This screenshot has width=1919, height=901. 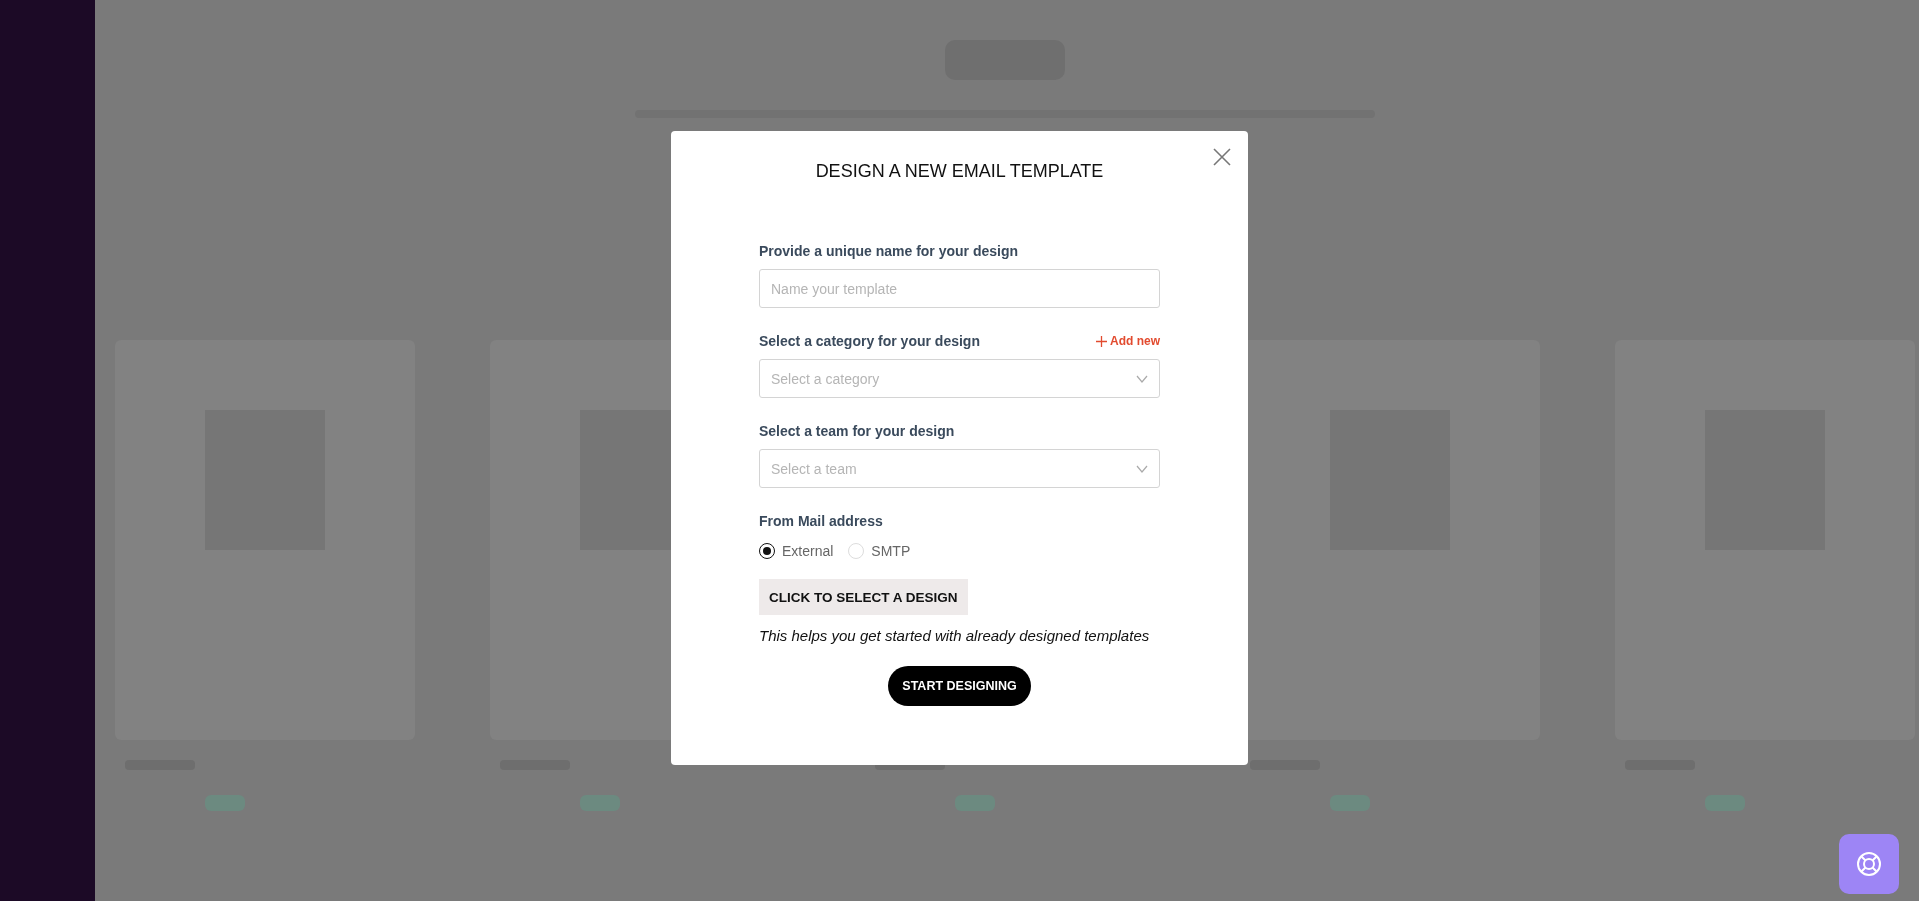 What do you see at coordinates (796, 551) in the screenshot?
I see `radio-option: External` at bounding box center [796, 551].